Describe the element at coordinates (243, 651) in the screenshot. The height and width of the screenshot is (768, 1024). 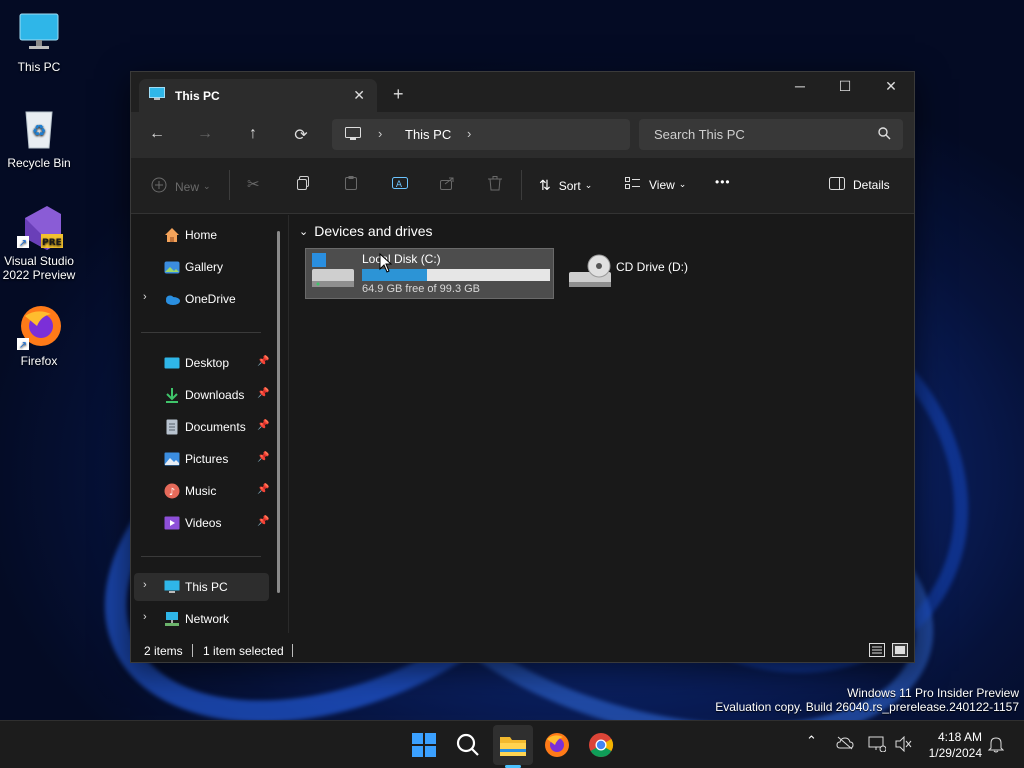
I see `selection-count: 1 item selected` at that location.